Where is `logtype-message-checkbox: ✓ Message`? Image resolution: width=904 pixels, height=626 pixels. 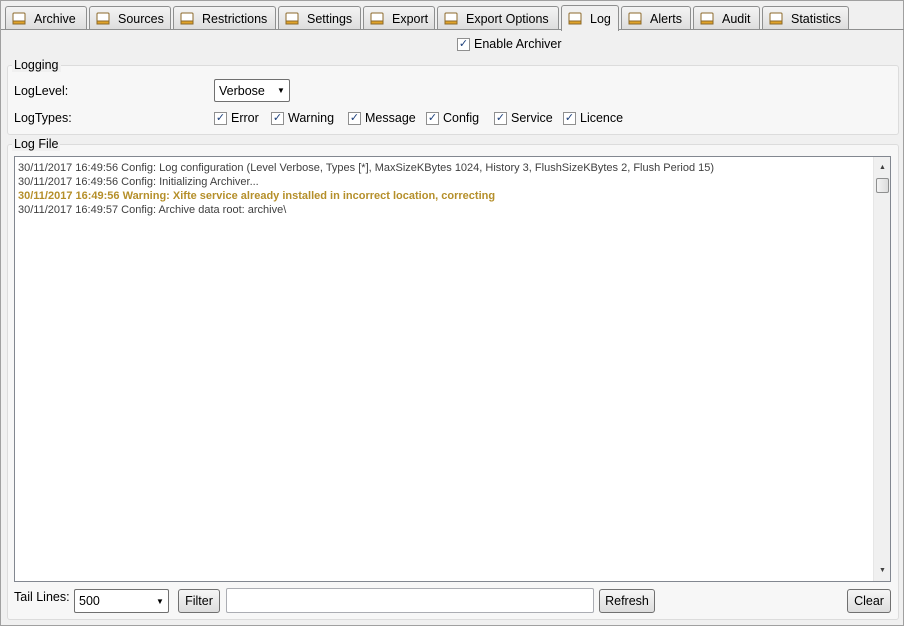
logtype-message-checkbox: ✓ Message is located at coordinates (382, 118).